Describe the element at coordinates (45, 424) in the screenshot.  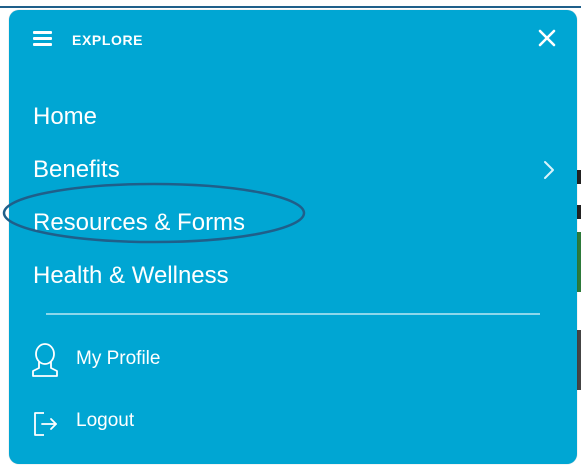
I see `logout-icon` at that location.